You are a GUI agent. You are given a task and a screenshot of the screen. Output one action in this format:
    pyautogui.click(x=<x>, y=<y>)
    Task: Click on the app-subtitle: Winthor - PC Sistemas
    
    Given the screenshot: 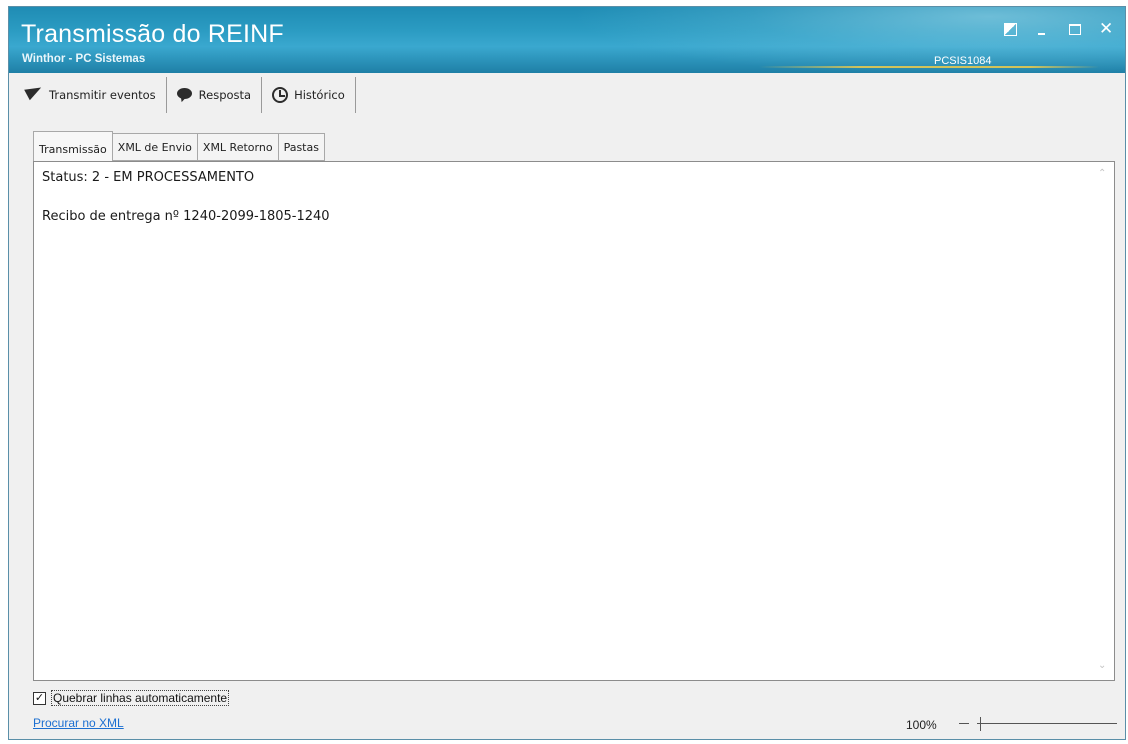 What is the action you would take?
    pyautogui.click(x=84, y=59)
    